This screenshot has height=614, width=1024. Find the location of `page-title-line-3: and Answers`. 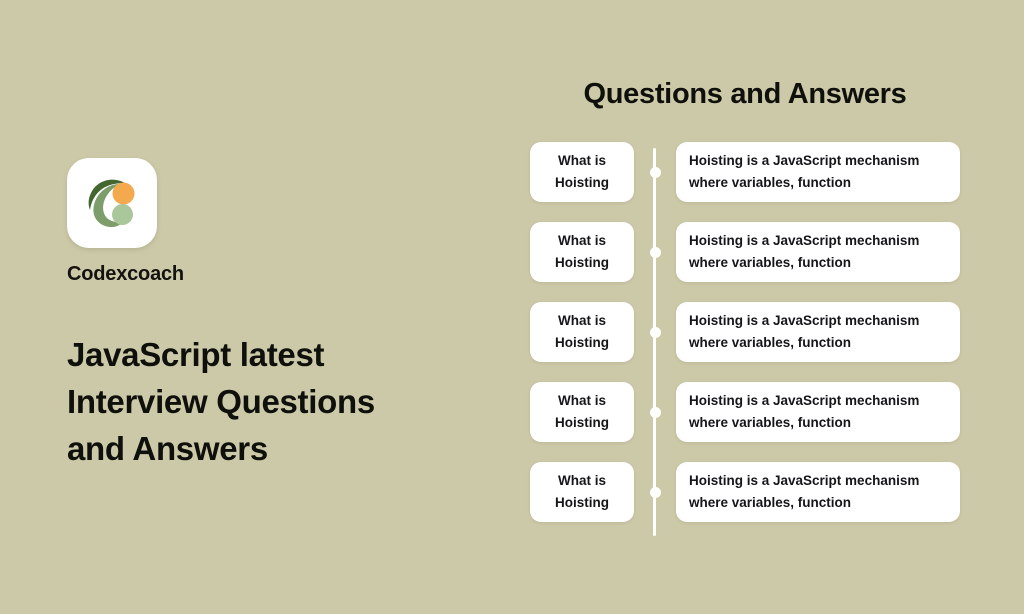

page-title-line-3: and Answers is located at coordinates (167, 448).